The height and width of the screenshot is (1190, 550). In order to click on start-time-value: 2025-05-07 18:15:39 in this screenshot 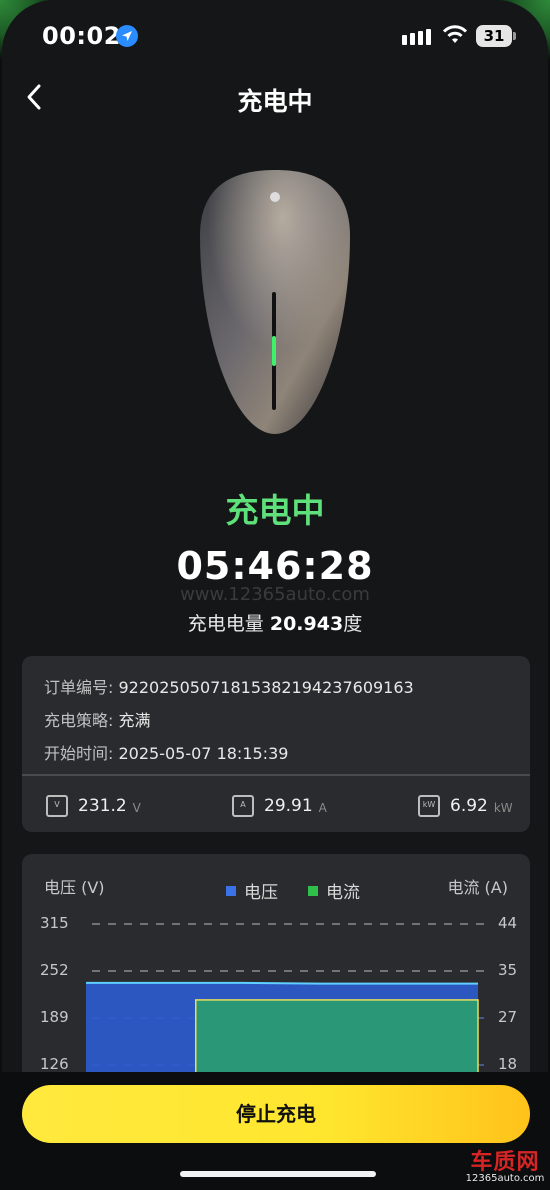, I will do `click(203, 753)`.